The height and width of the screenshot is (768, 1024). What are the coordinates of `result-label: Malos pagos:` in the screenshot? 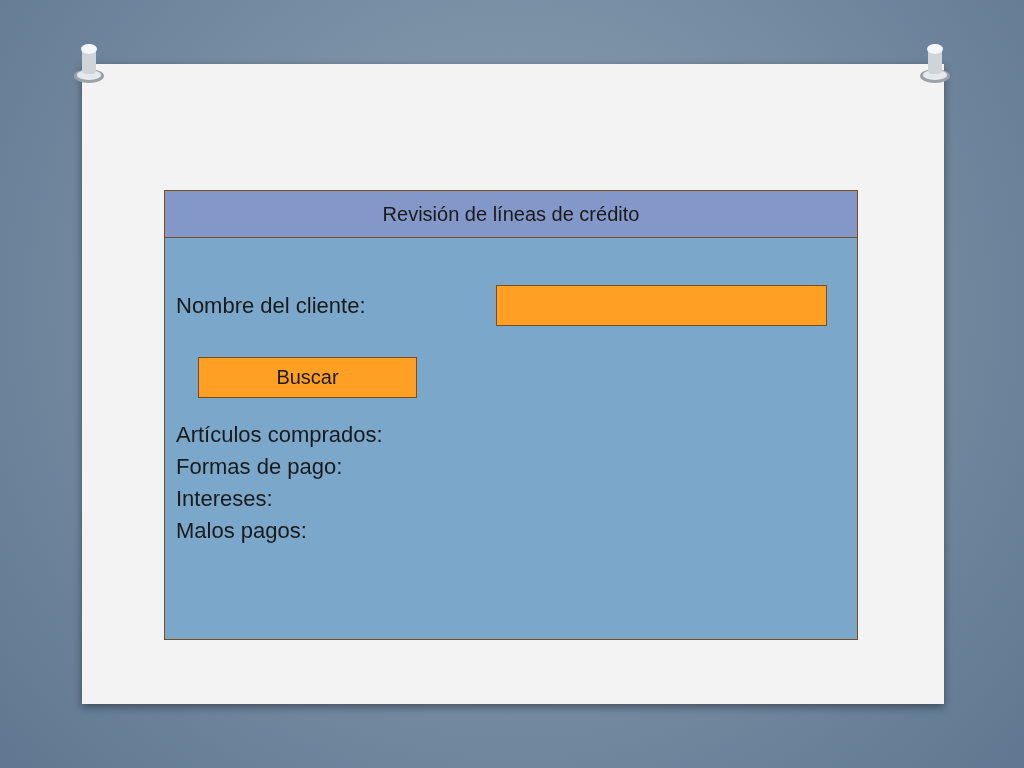 It's located at (242, 531).